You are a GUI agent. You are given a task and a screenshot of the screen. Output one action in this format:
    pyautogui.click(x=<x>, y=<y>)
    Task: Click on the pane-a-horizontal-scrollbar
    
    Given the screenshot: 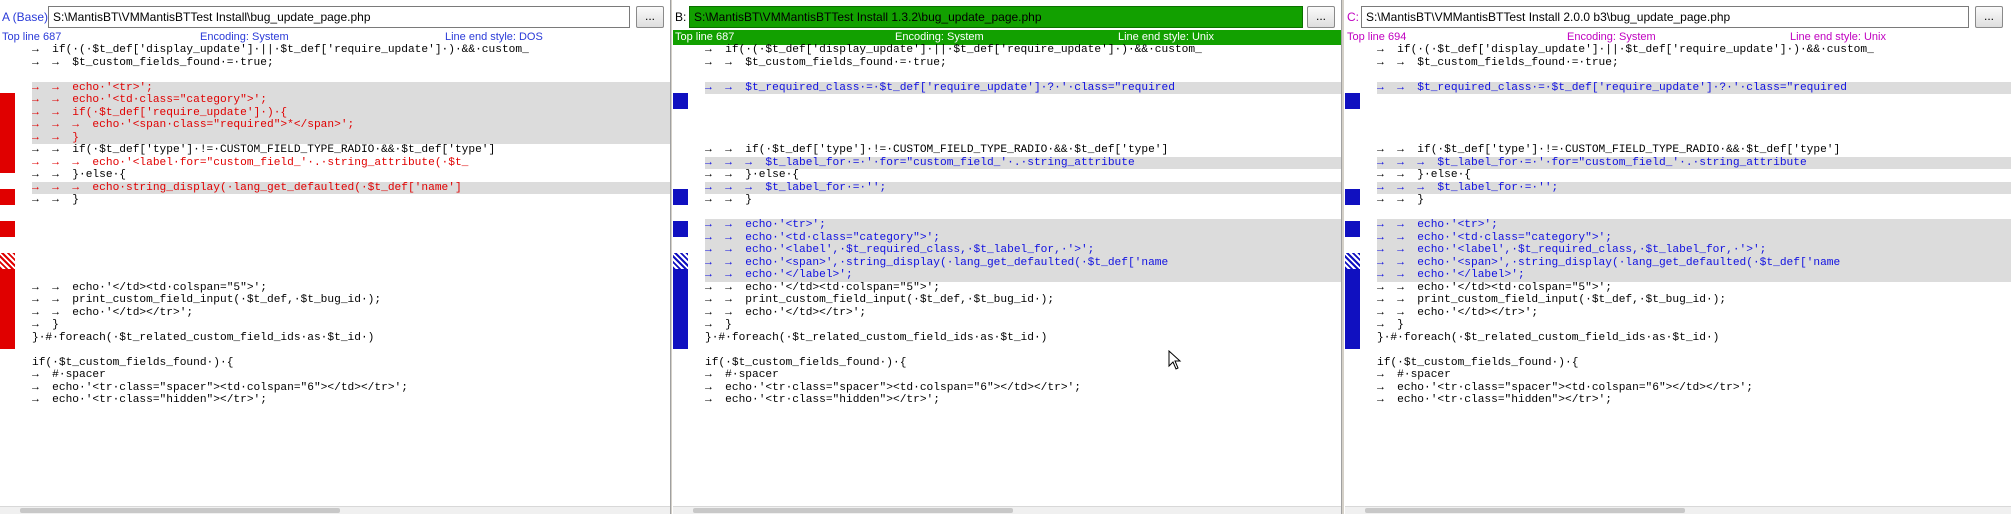 What is the action you would take?
    pyautogui.click(x=335, y=510)
    